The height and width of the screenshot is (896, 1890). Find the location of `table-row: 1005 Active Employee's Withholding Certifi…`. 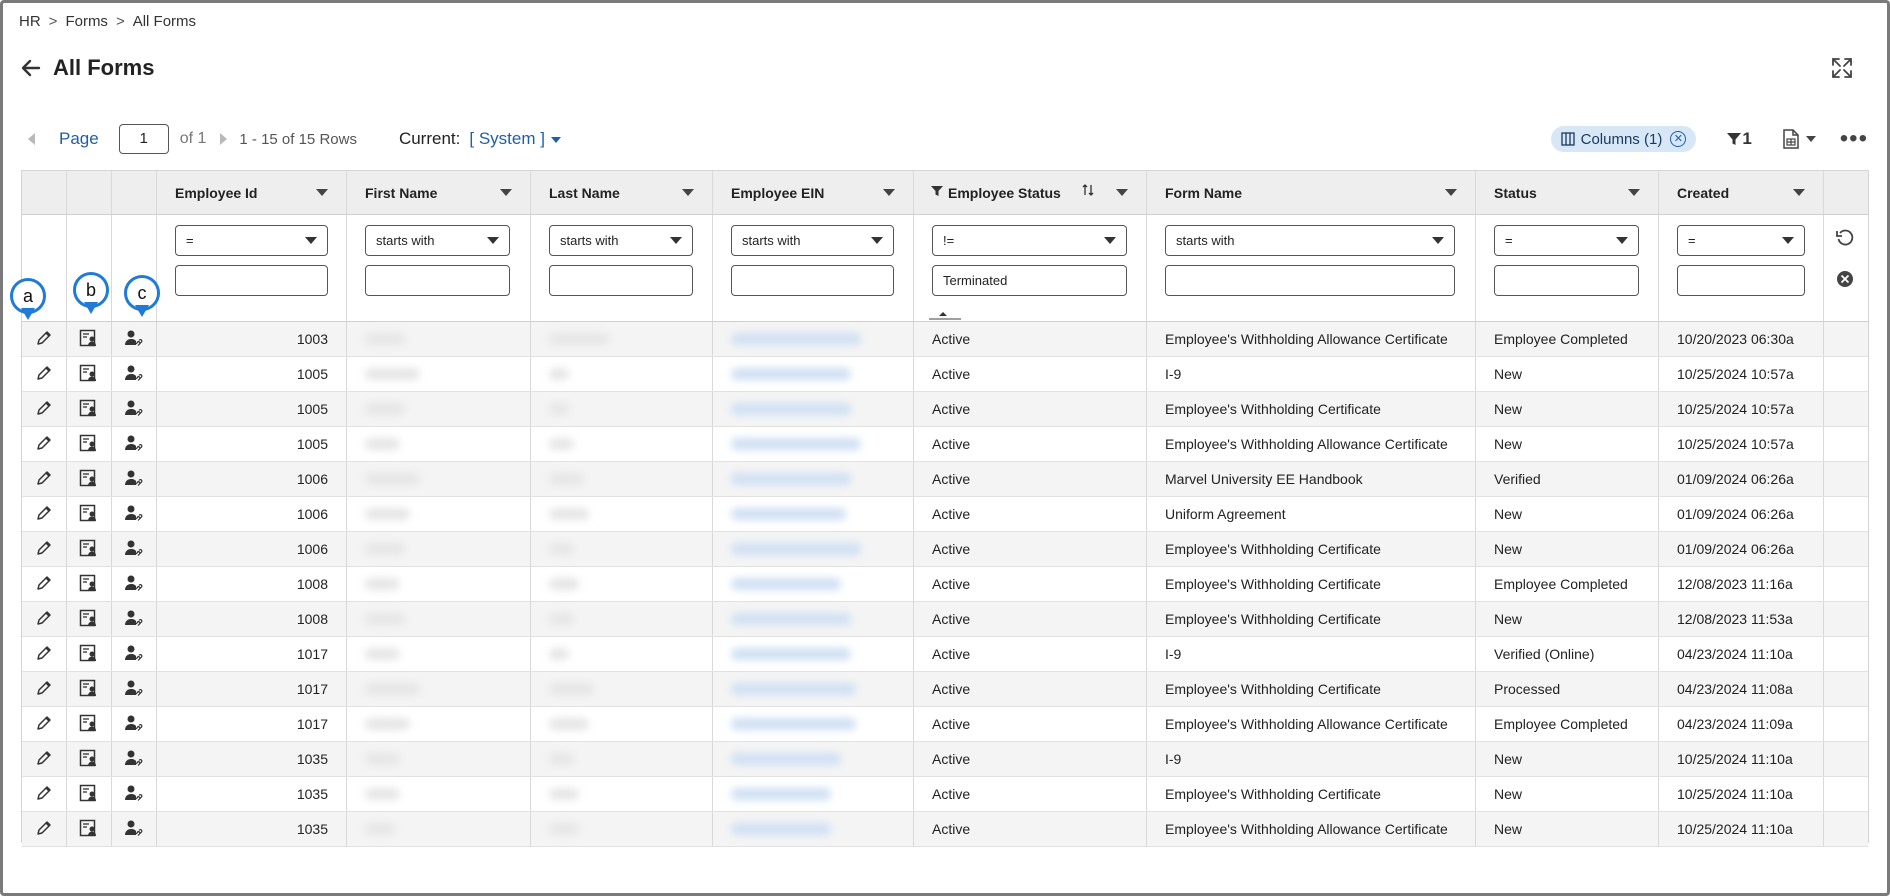

table-row: 1005 Active Employee's Withholding Certifi… is located at coordinates (945, 409).